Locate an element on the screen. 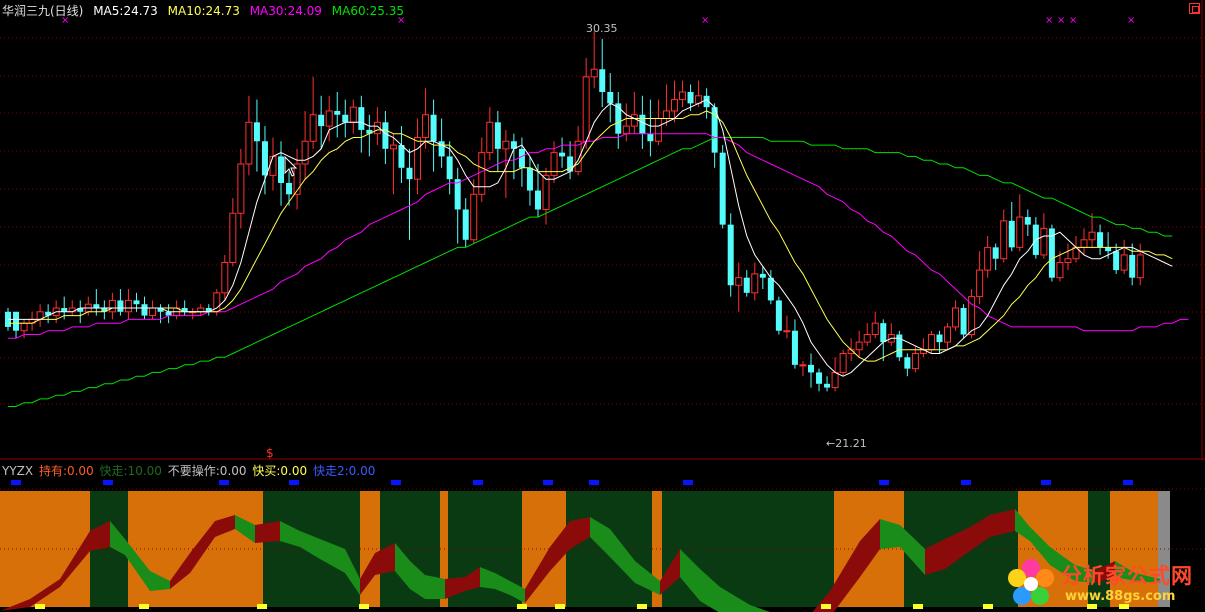 This screenshot has height=612, width=1205. watermark-logo: 分析家公式网 www.88gs.com is located at coordinates (1102, 583).